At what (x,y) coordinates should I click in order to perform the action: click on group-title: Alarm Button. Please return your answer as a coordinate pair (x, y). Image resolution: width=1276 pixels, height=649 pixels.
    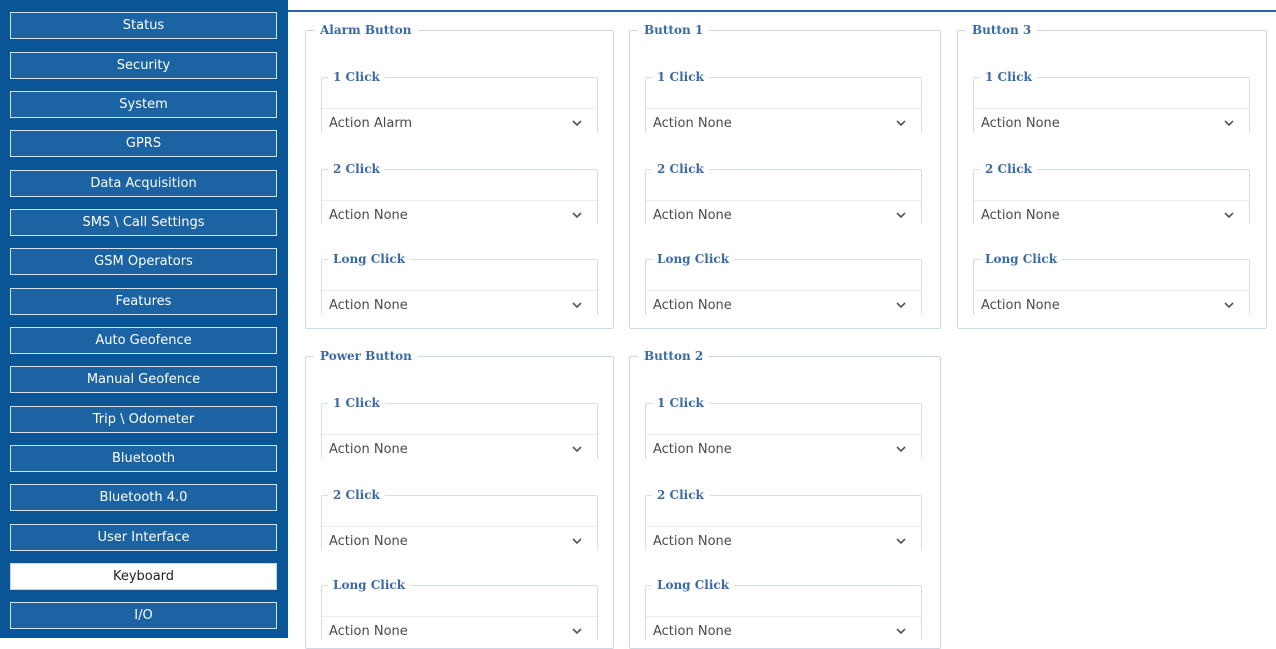
    Looking at the image, I should click on (366, 30).